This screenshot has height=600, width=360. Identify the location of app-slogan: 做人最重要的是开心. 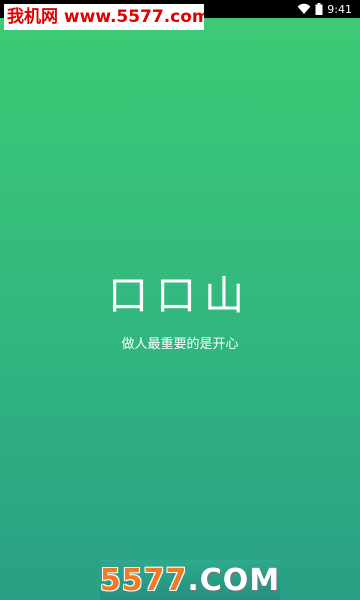
(180, 344).